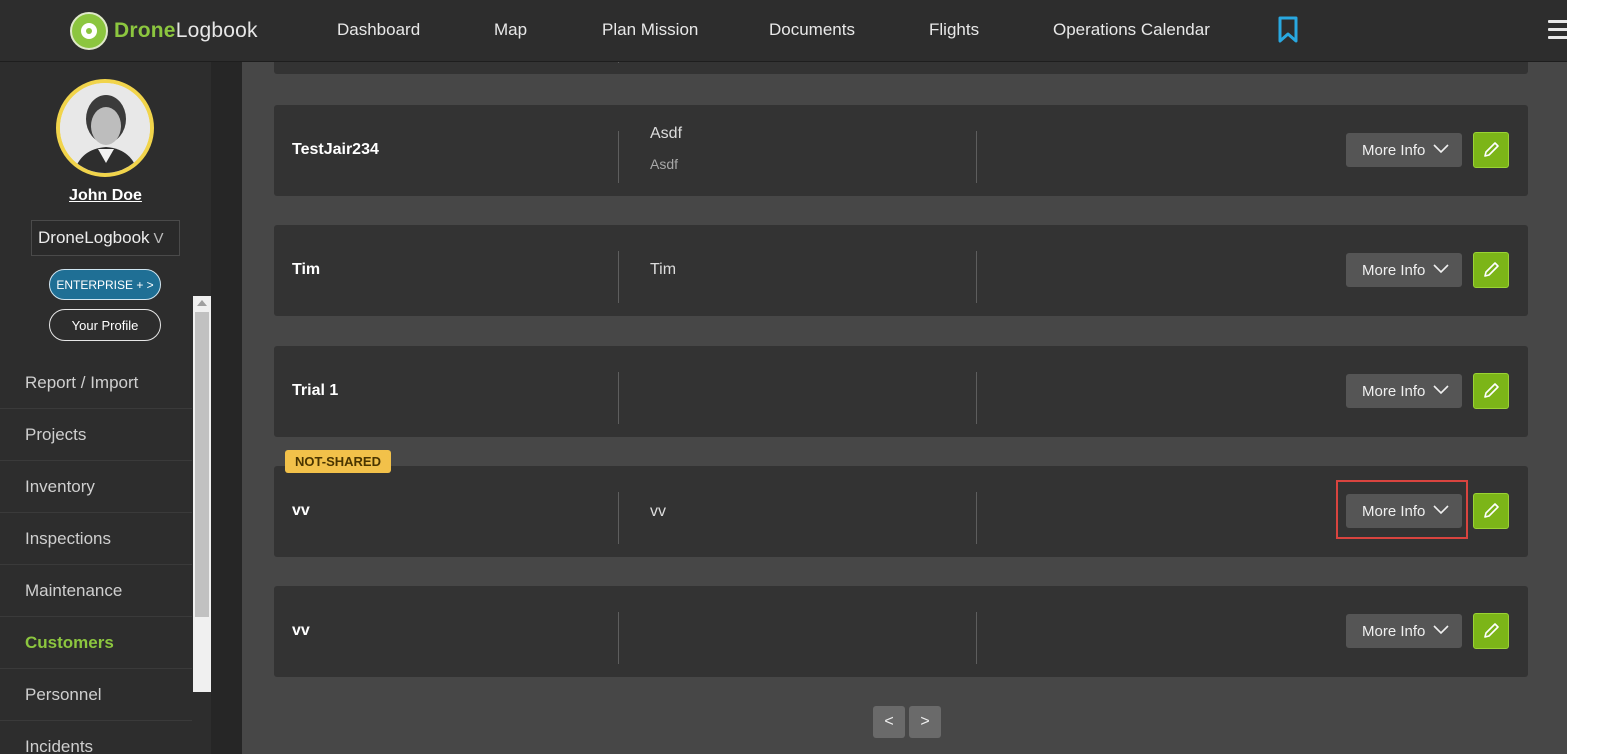  What do you see at coordinates (338, 461) in the screenshot?
I see `not-shared-badge: NOT-SHARED` at bounding box center [338, 461].